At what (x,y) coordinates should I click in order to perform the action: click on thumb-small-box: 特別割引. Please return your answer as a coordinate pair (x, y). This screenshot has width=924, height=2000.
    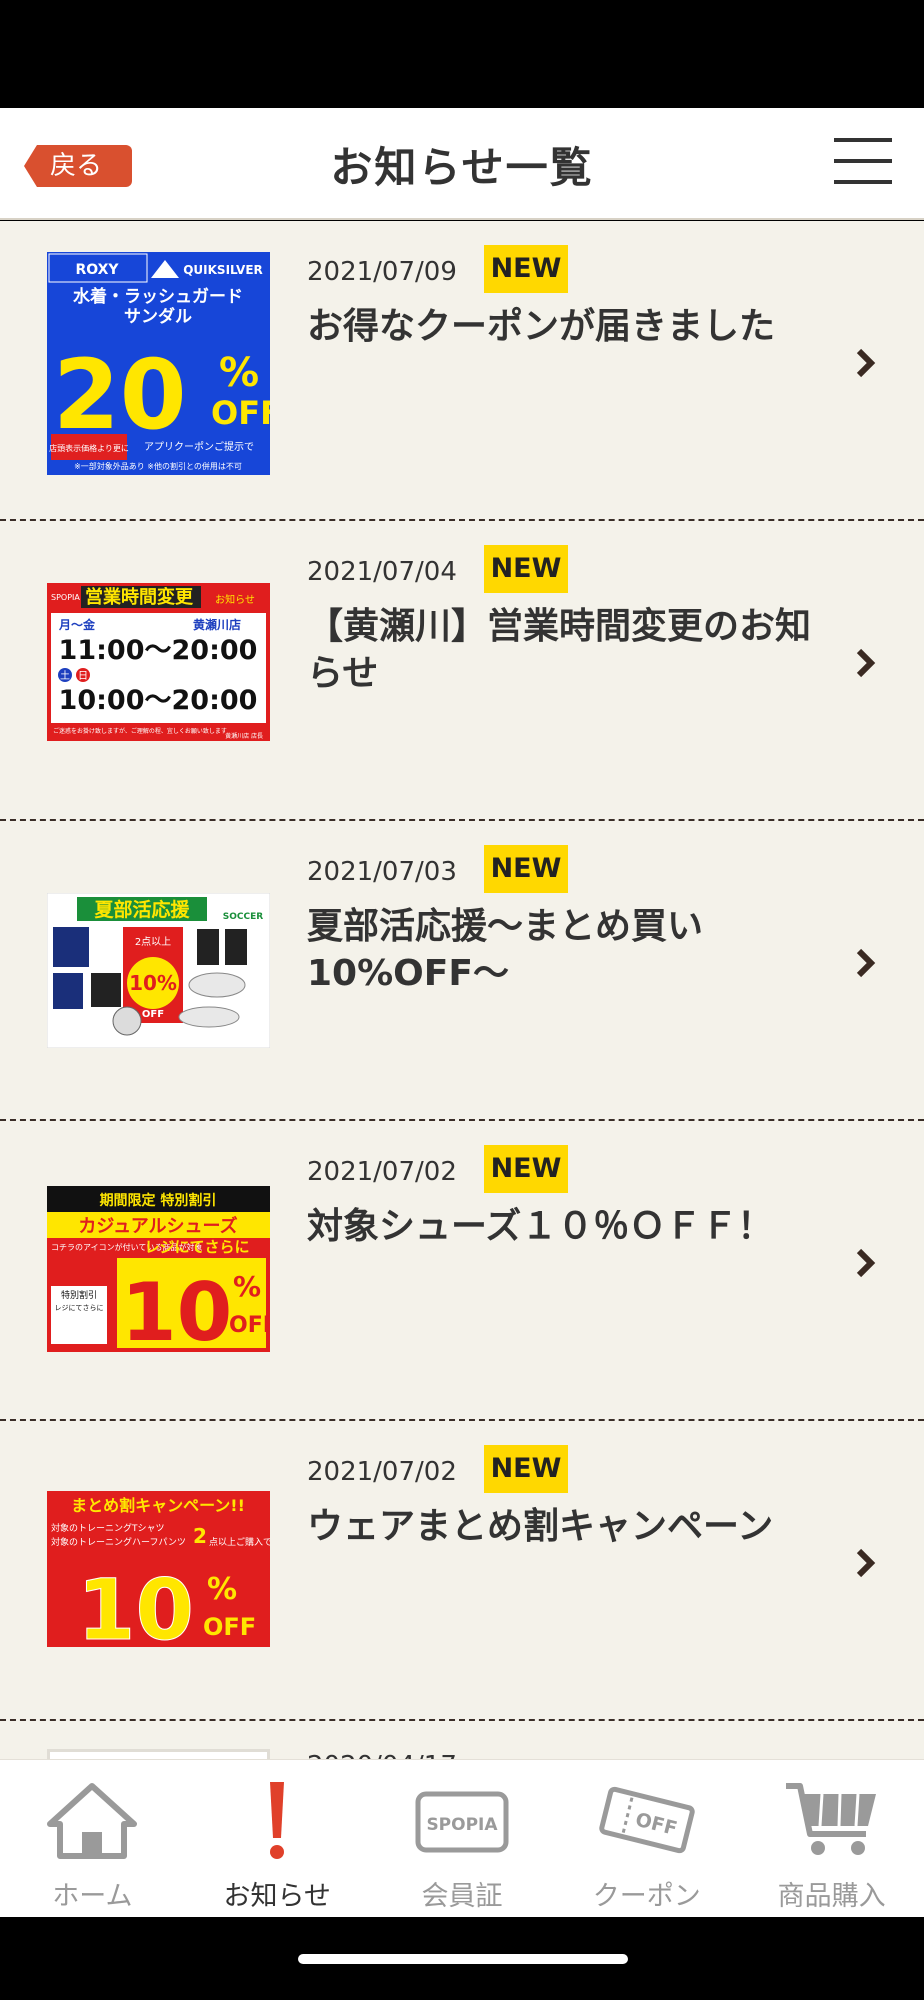
    Looking at the image, I should click on (79, 1295).